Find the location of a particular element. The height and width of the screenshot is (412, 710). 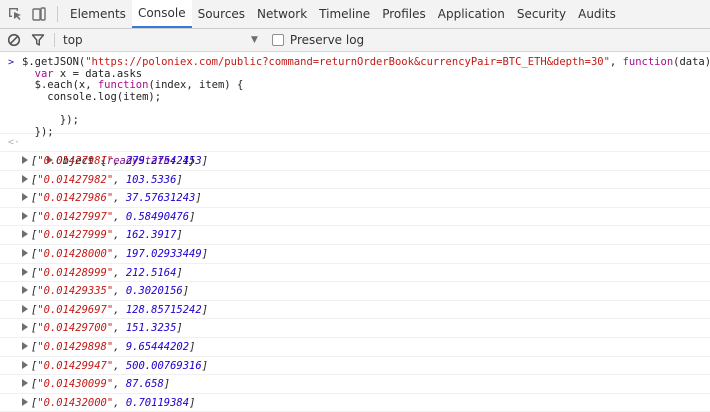

log-row: ["0.01429700", 151.3235] is located at coordinates (355, 328).